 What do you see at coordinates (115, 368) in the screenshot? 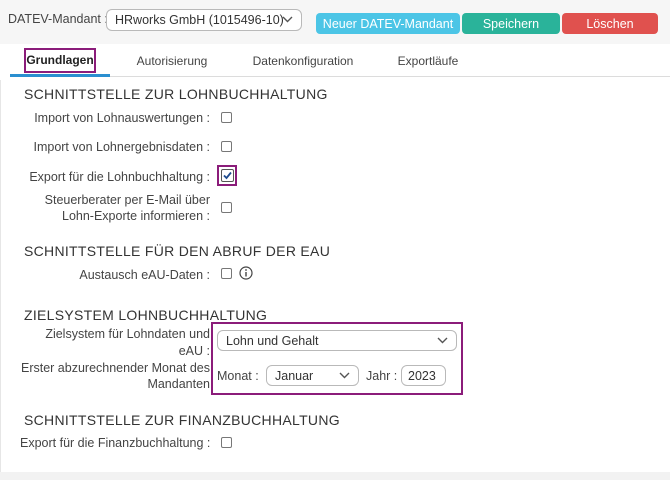
I see `label-erster-line1: Erster abzurechnender Monat des` at bounding box center [115, 368].